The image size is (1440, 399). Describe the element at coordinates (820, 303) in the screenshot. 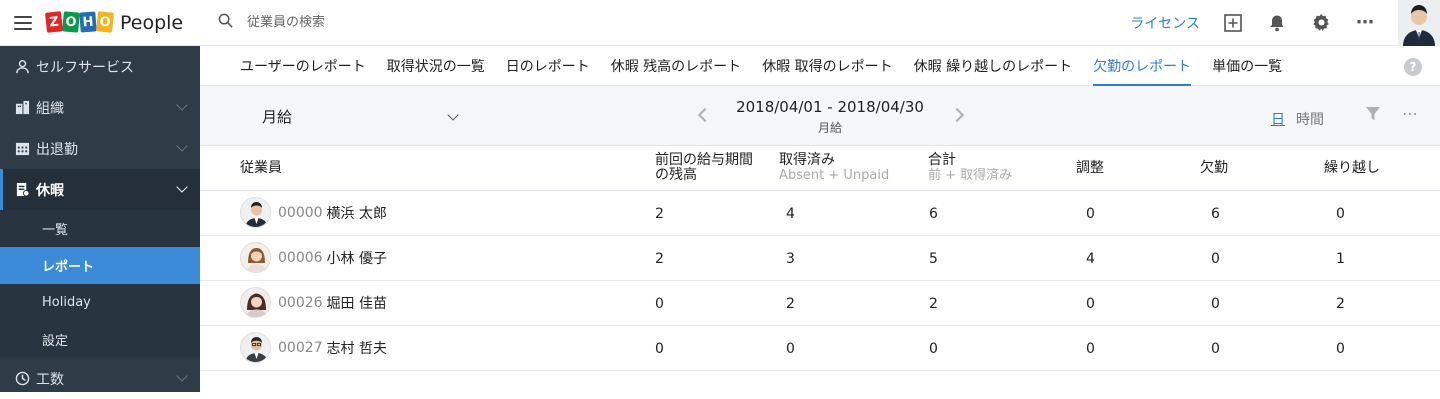

I see `table-row: 00026 堀田 佳苗 0 2 2 0 0 2` at that location.